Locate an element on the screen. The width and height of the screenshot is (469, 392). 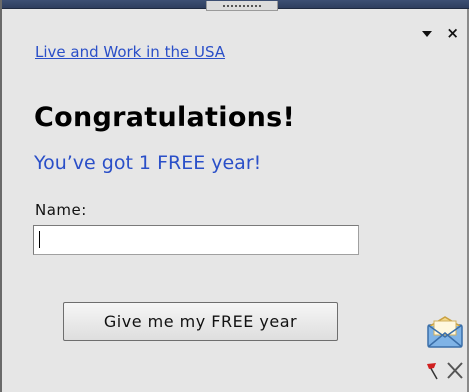
text-caret is located at coordinates (39, 239).